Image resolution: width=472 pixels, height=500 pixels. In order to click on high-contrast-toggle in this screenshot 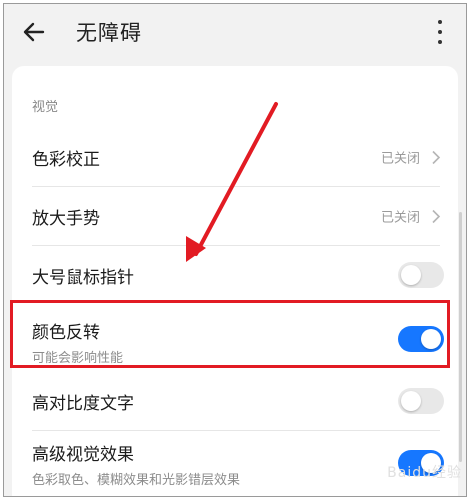, I will do `click(421, 401)`.